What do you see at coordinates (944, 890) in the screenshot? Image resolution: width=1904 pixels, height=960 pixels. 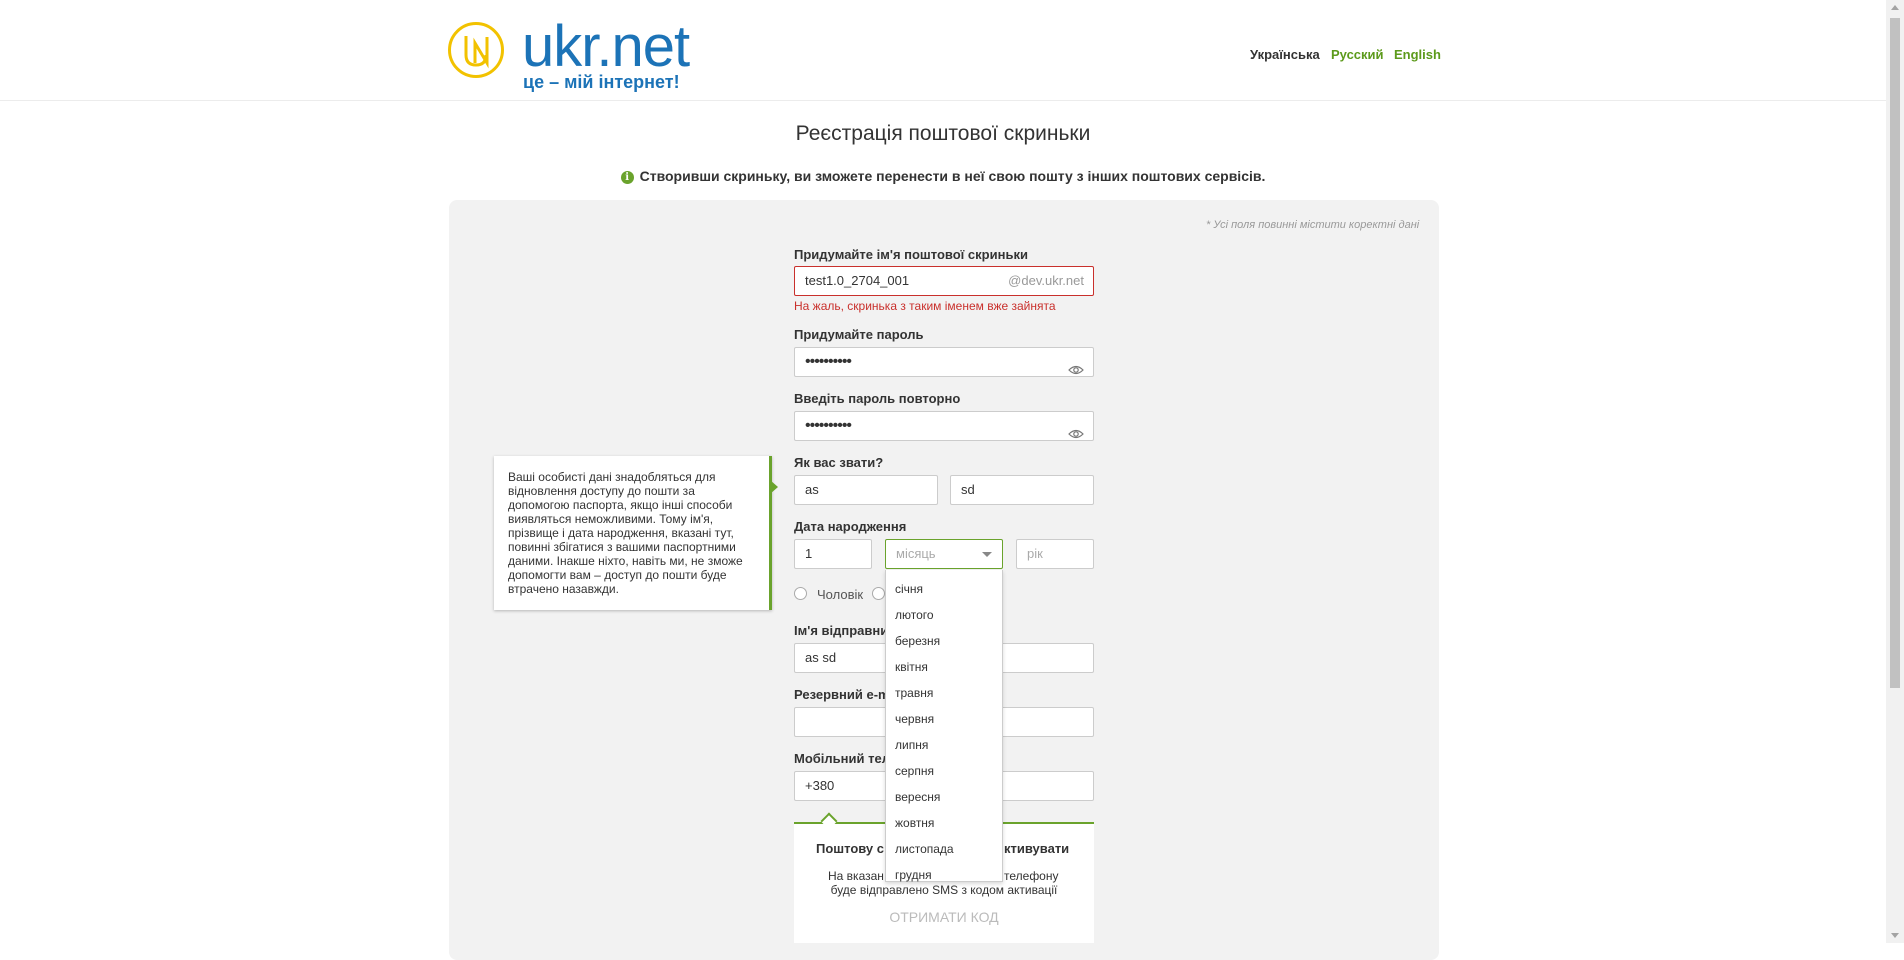 I see `sms-text-line2: буде відправлено SMS з кодом активації` at bounding box center [944, 890].